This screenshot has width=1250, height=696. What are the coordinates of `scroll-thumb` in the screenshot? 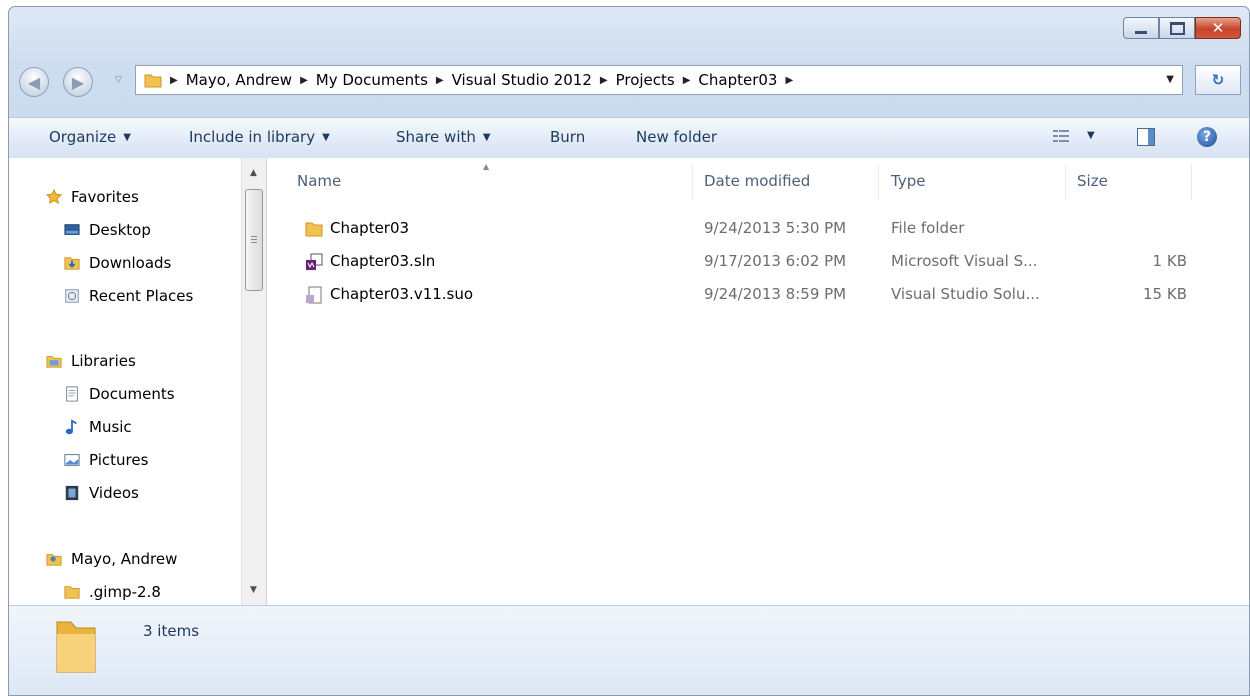 It's located at (254, 240).